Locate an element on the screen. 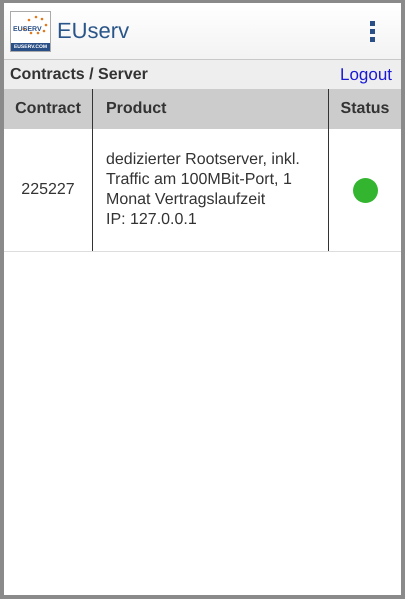 The image size is (405, 599). menu-icon is located at coordinates (372, 31).